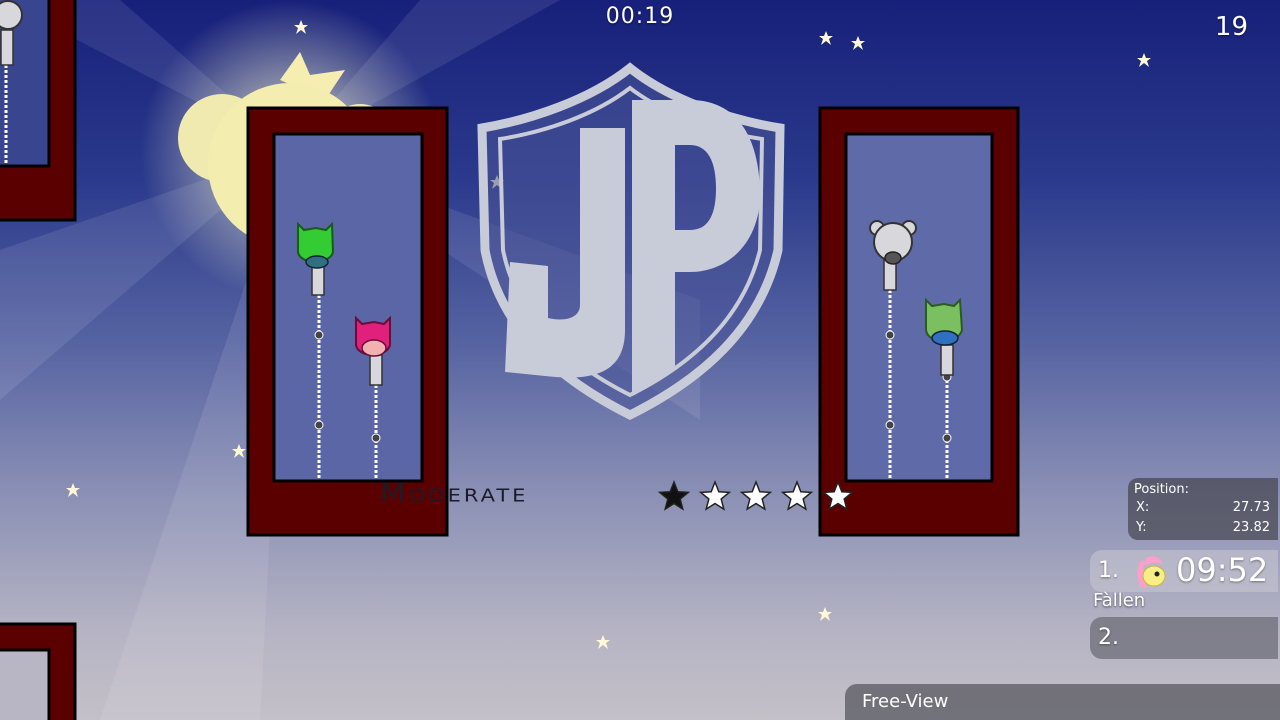 This screenshot has height=720, width=1280. What do you see at coordinates (1251, 527) in the screenshot?
I see `position-y-value: 23.82` at bounding box center [1251, 527].